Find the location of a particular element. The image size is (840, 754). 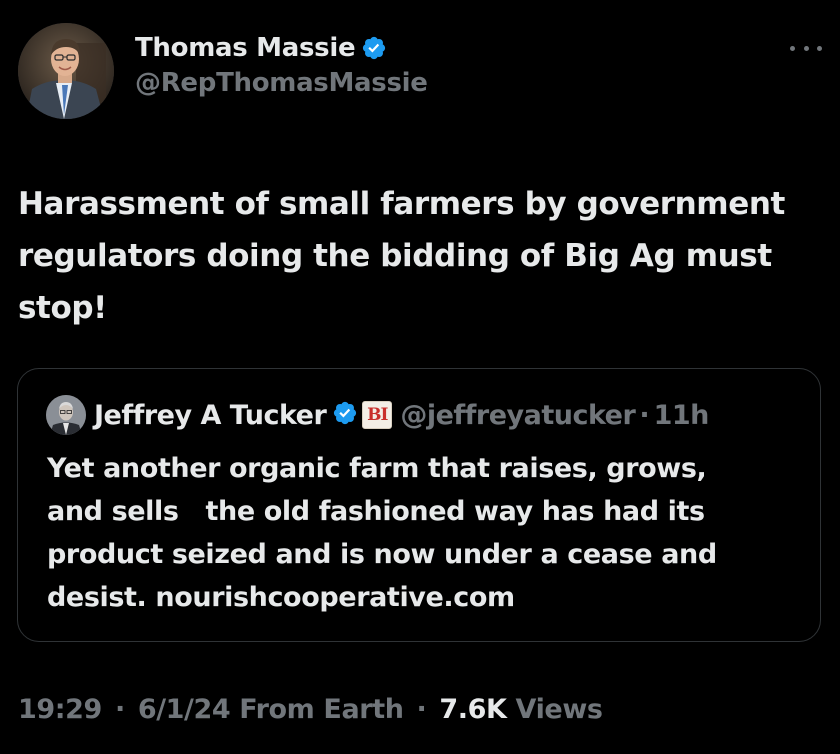

quoted-author-avatar is located at coordinates (66, 415).